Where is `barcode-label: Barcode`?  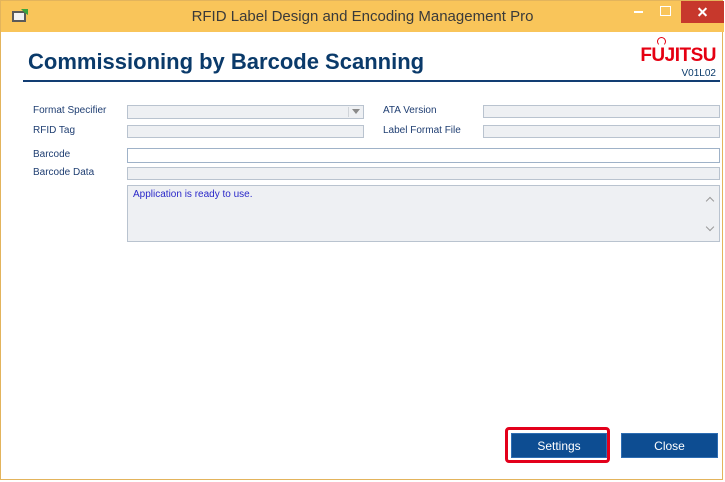
barcode-label: Barcode is located at coordinates (52, 154).